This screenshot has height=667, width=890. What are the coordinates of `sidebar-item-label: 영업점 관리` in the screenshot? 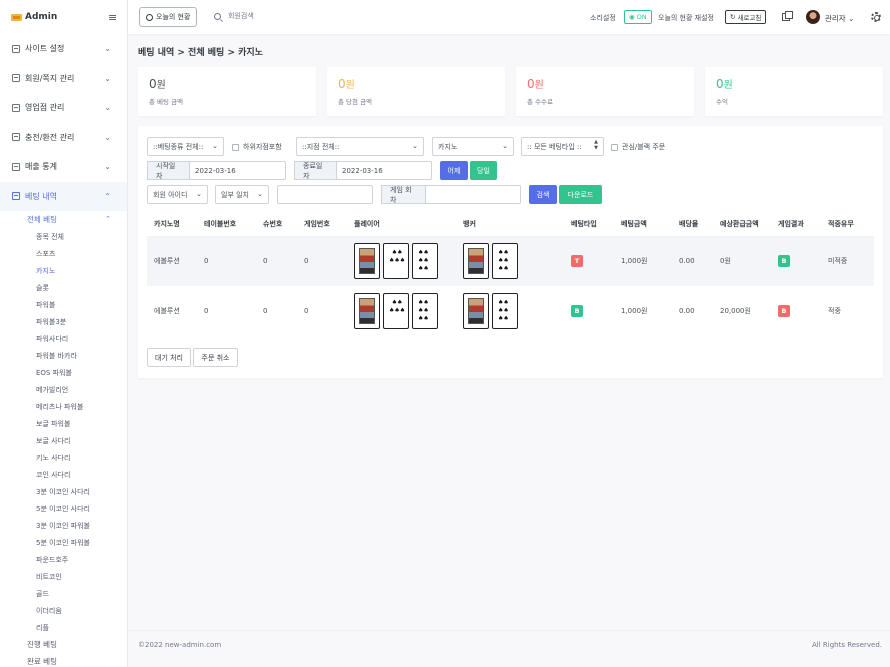 It's located at (45, 108).